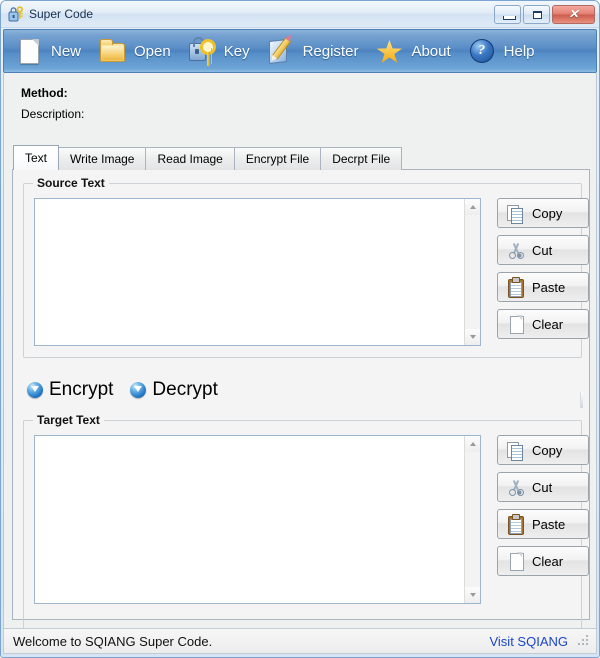  What do you see at coordinates (536, 14) in the screenshot?
I see `maximize-button` at bounding box center [536, 14].